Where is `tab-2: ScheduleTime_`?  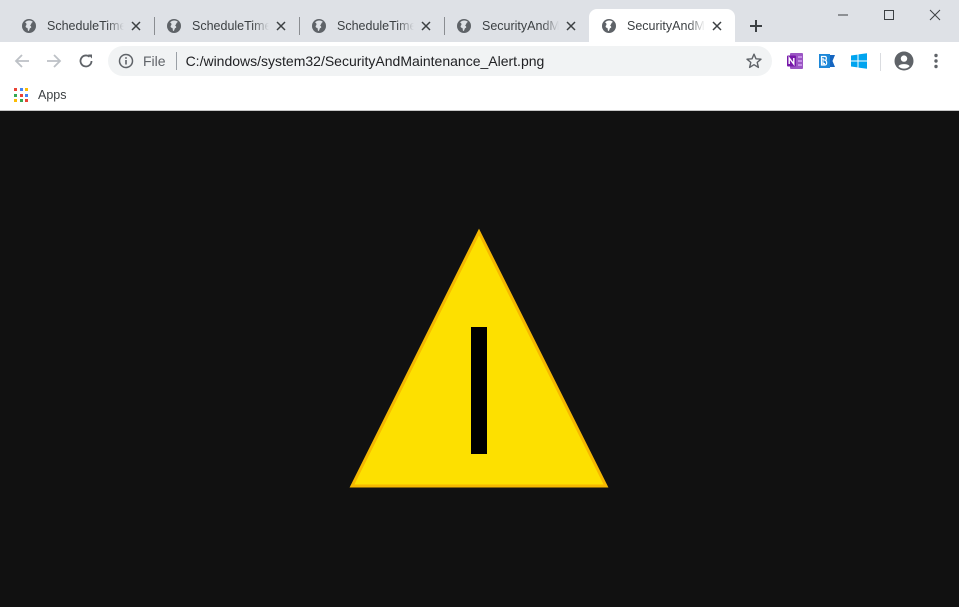 tab-2: ScheduleTime_ is located at coordinates (222, 25).